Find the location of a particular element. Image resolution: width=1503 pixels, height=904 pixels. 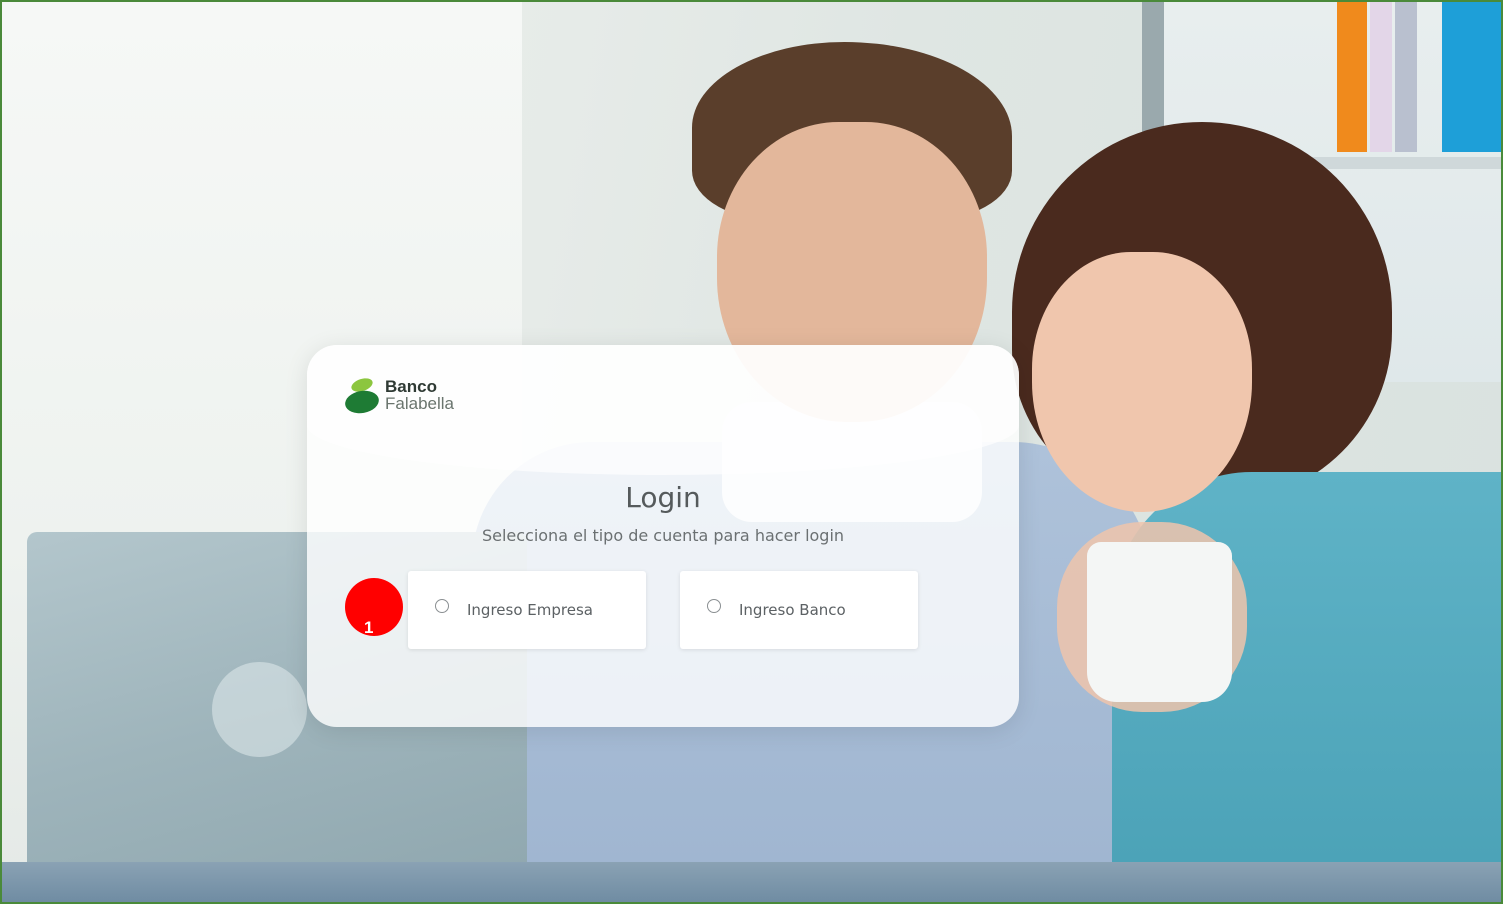

banco-falabella-logo: Banco Falabella is located at coordinates (398, 395).